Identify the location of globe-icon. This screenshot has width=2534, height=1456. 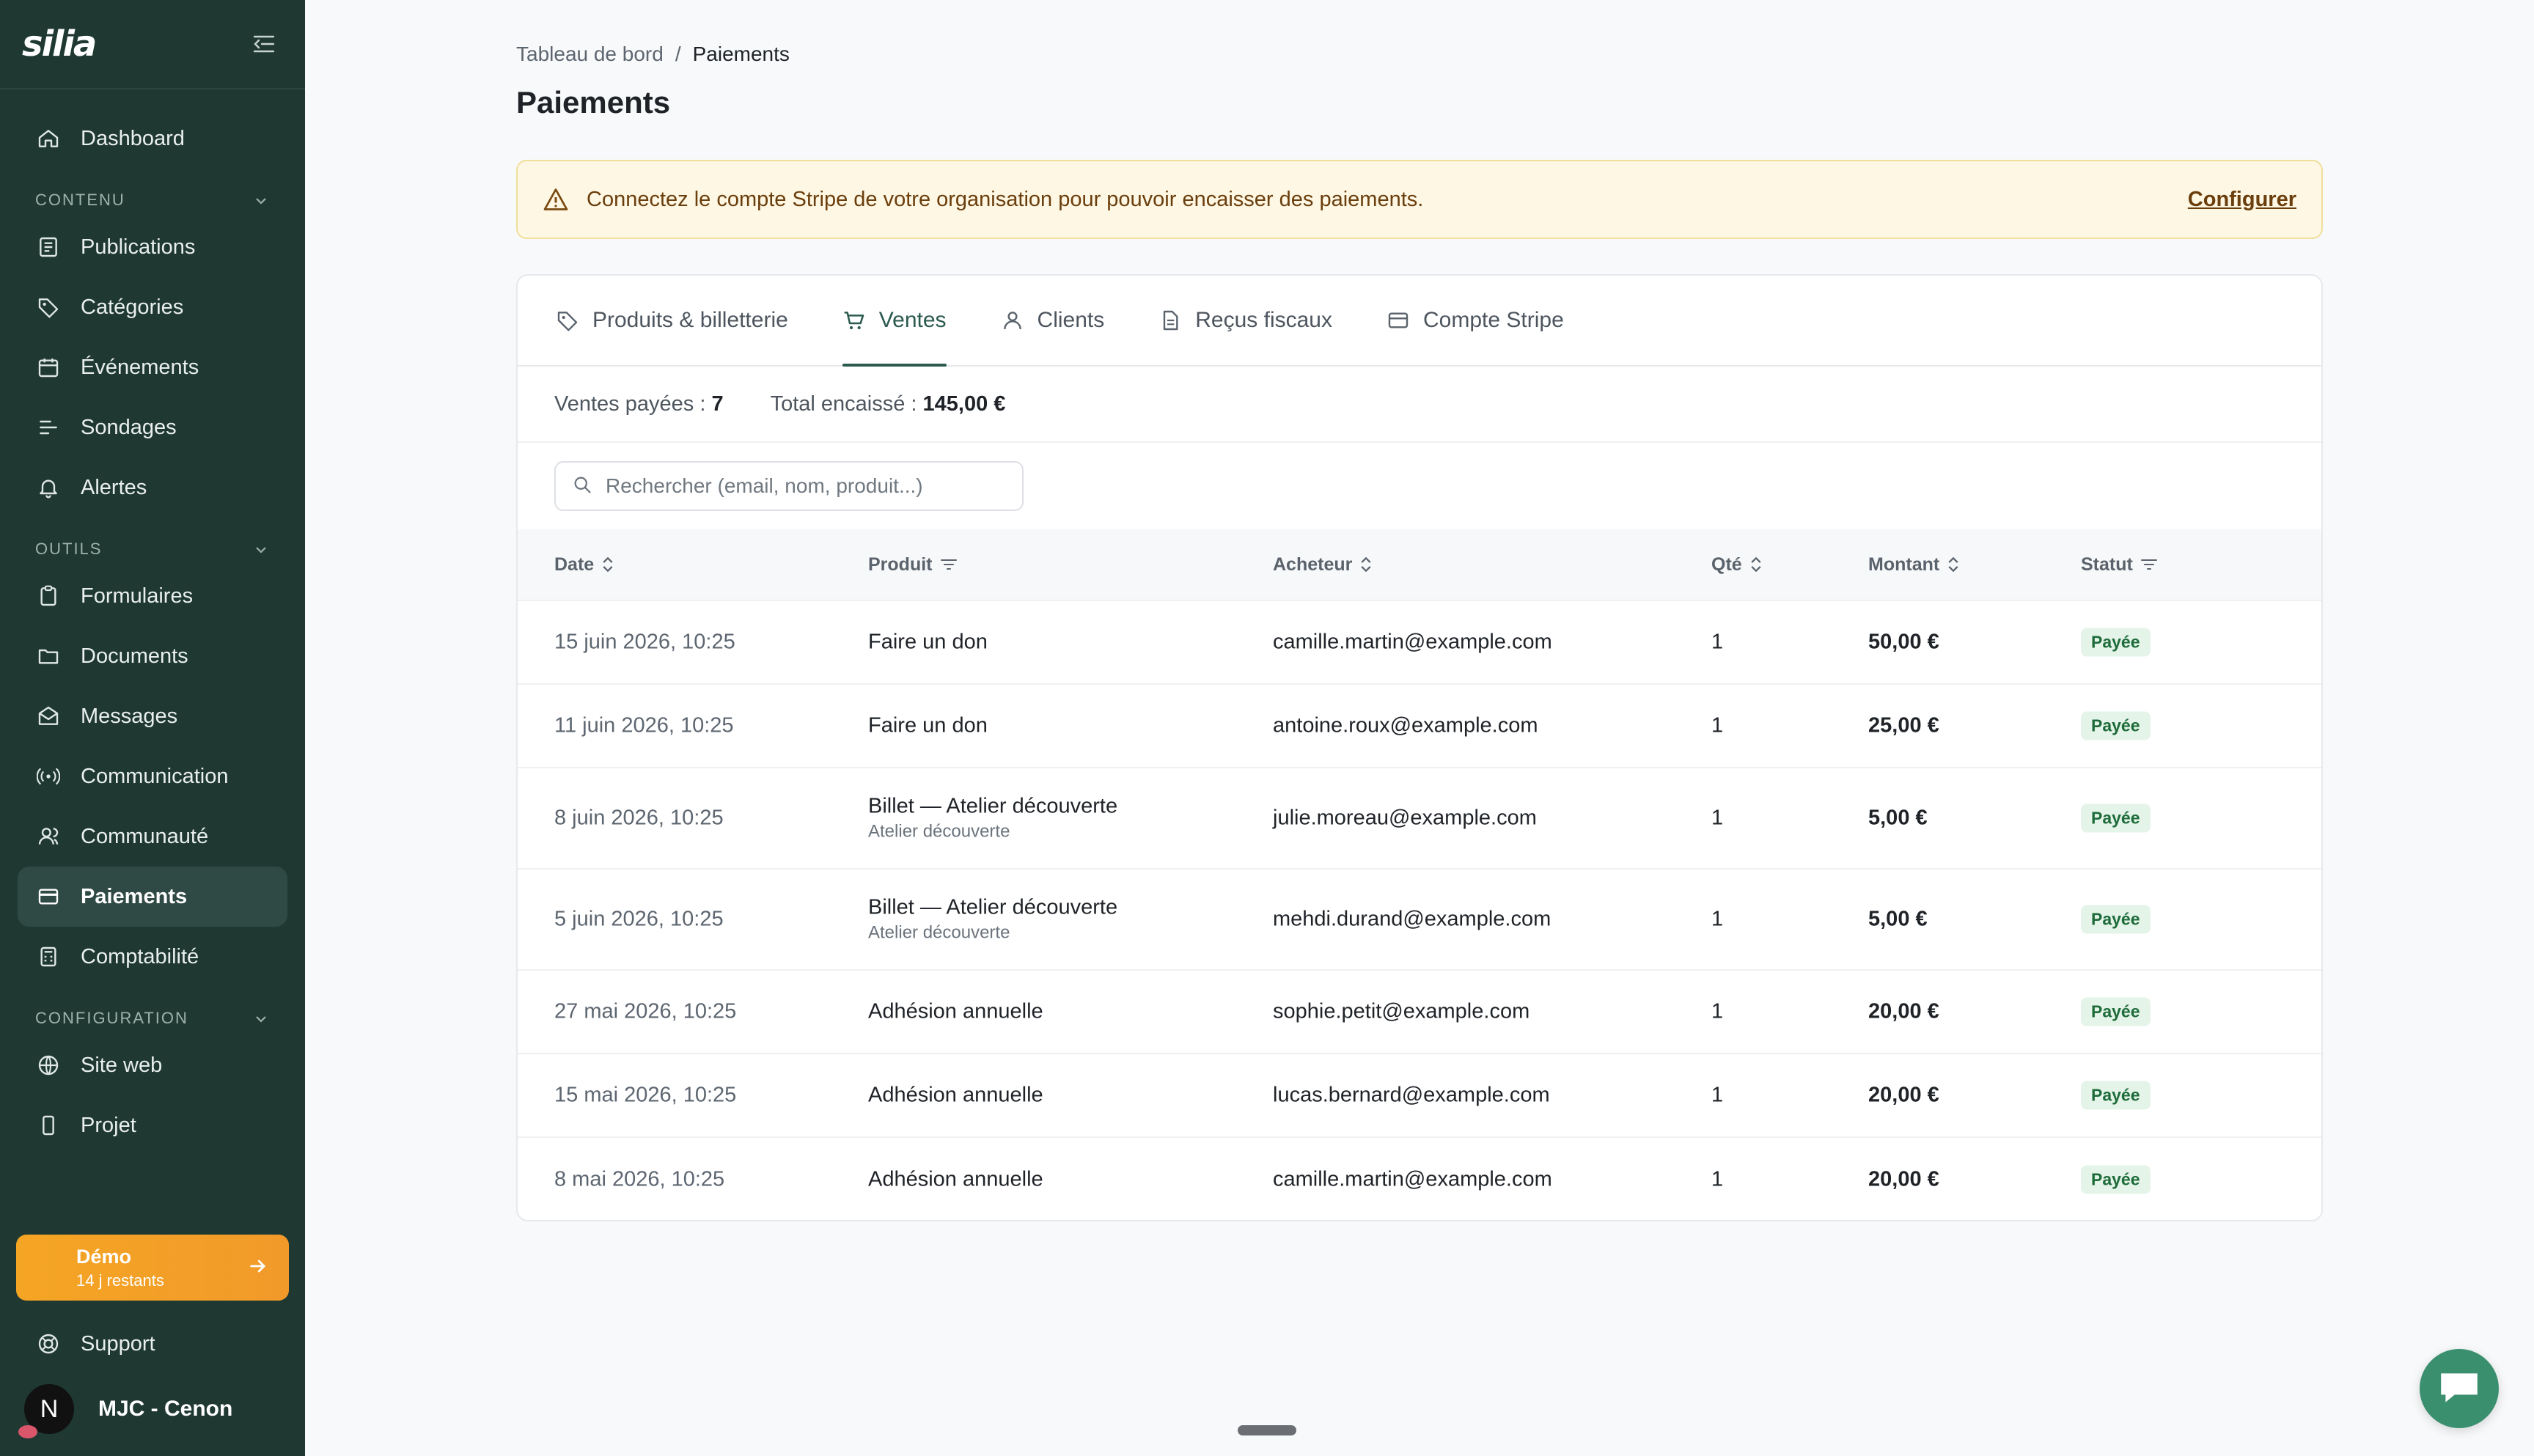
(48, 1065).